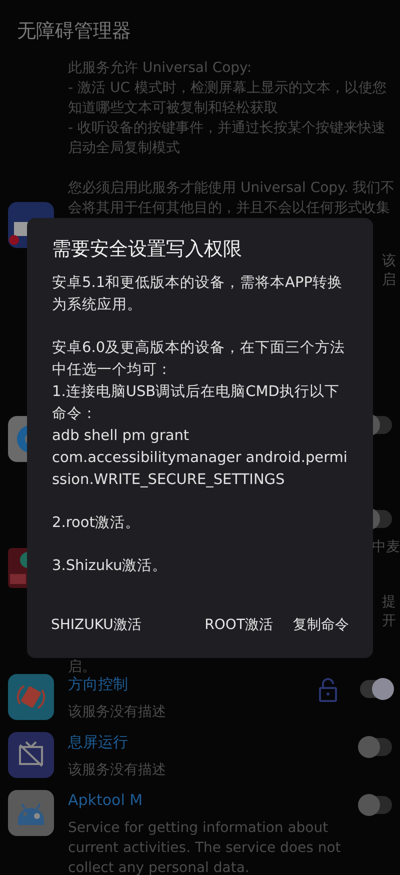  Describe the element at coordinates (389, 261) in the screenshot. I see `description-fragment: 该` at that location.